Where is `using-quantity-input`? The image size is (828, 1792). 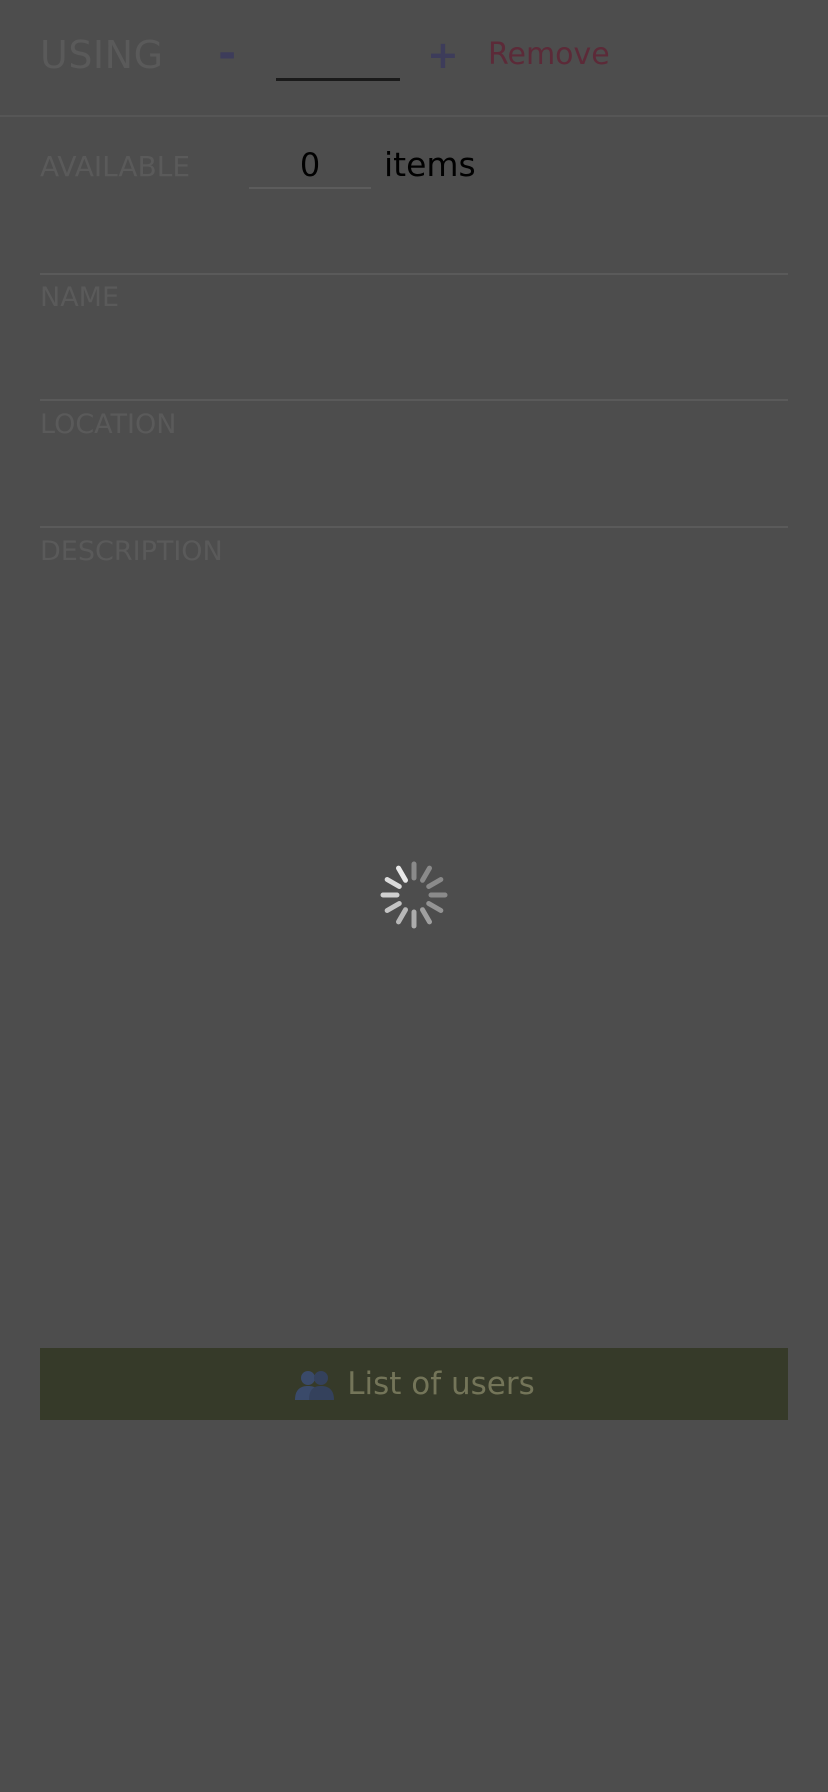 using-quantity-input is located at coordinates (338, 58).